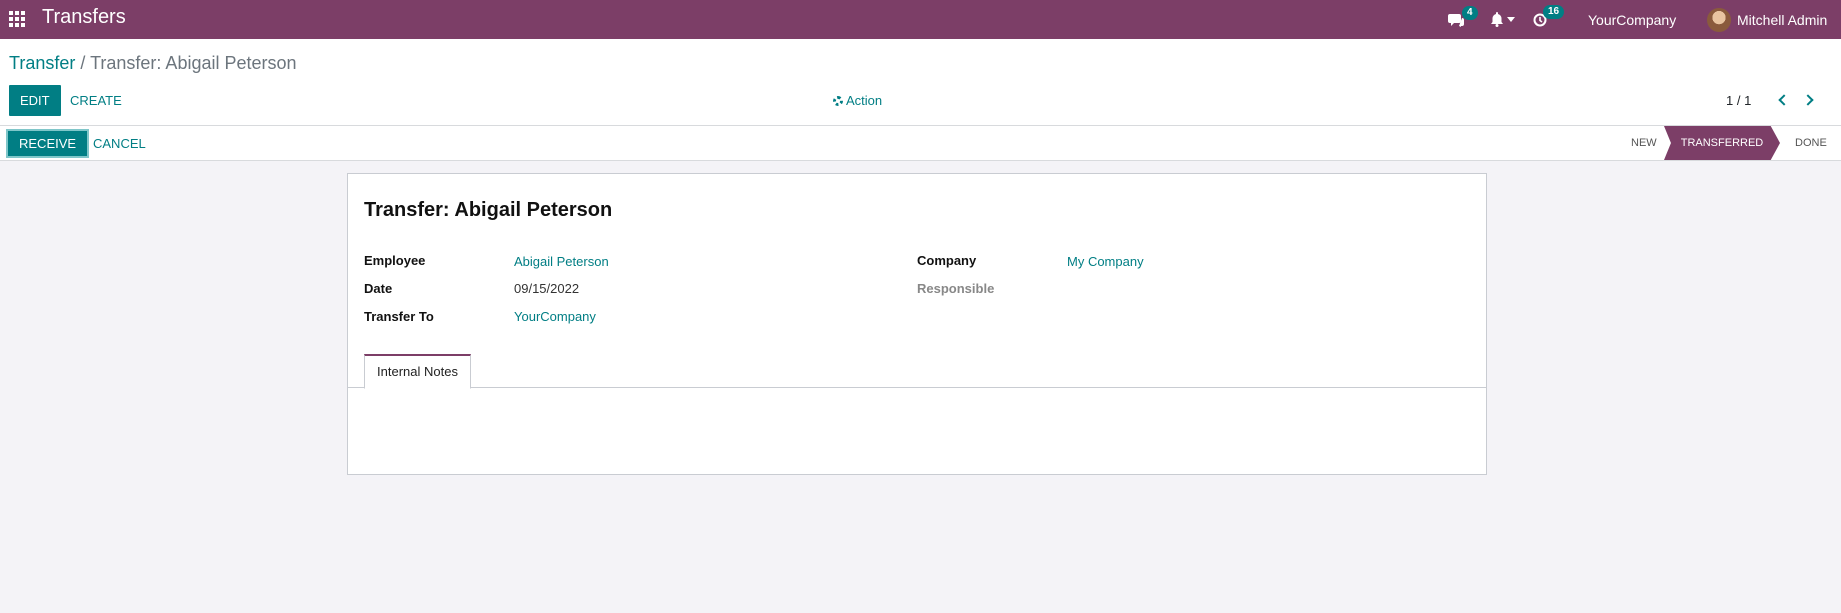 This screenshot has width=1841, height=613. Describe the element at coordinates (838, 100) in the screenshot. I see `gear-icon` at that location.